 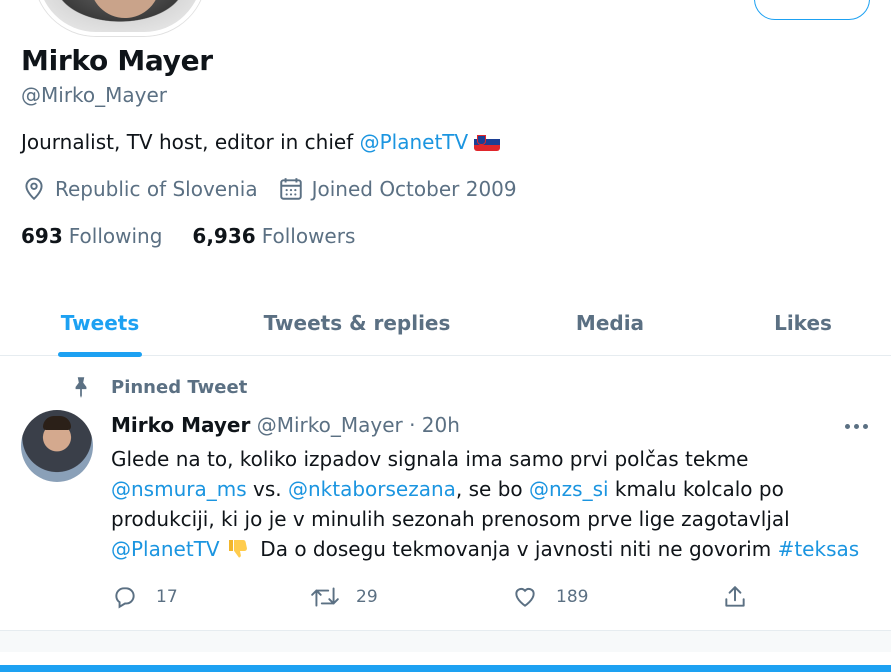 What do you see at coordinates (143, 597) in the screenshot?
I see `reply-button: 17` at bounding box center [143, 597].